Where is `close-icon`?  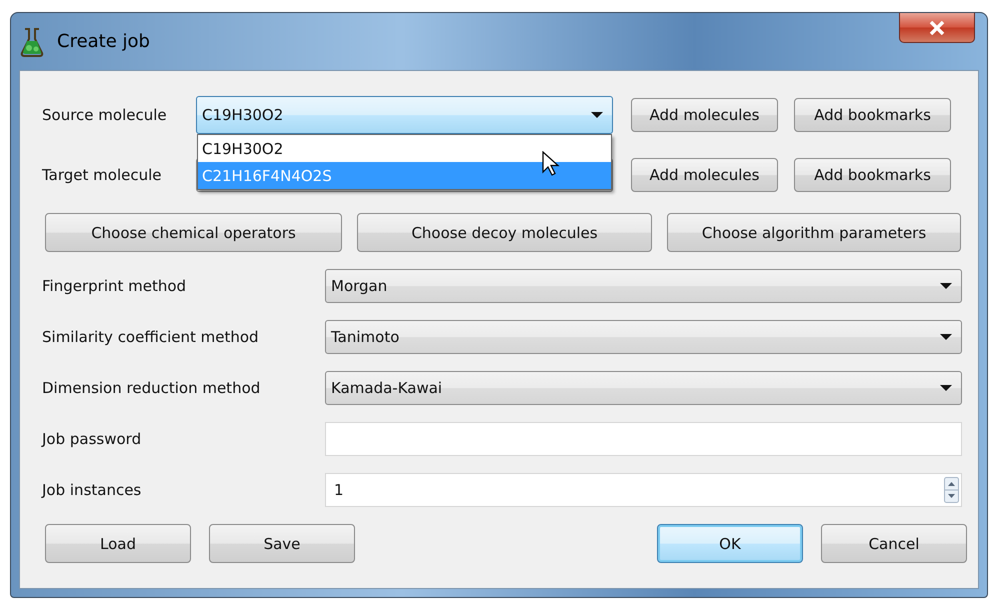
close-icon is located at coordinates (937, 27).